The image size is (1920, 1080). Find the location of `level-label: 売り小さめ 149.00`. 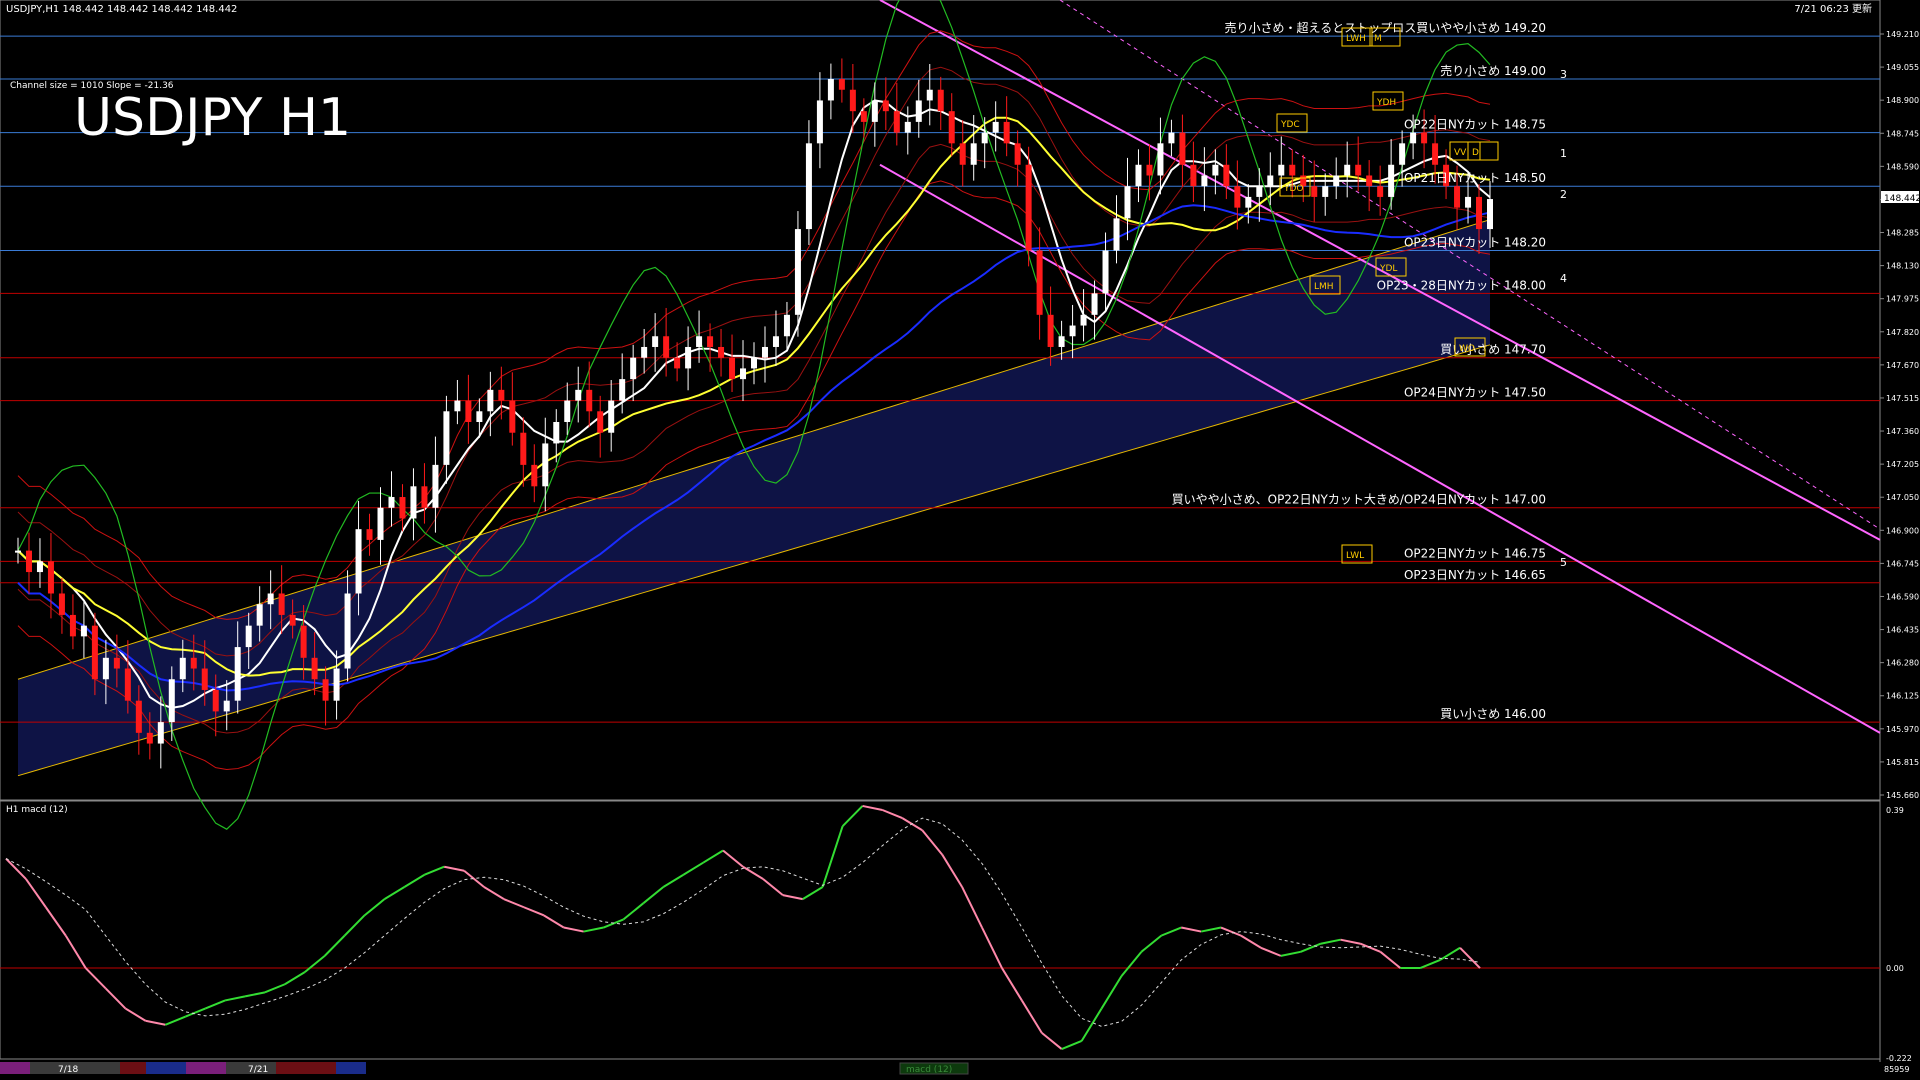

level-label: 売り小さめ 149.00 is located at coordinates (1493, 70).